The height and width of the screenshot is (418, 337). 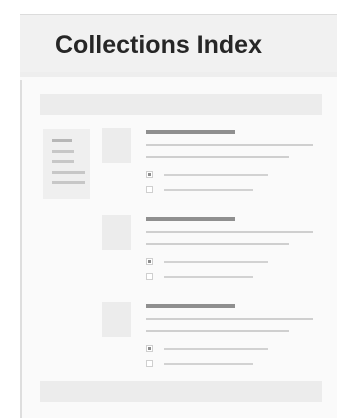 What do you see at coordinates (178, 74) in the screenshot?
I see `panel-shade` at bounding box center [178, 74].